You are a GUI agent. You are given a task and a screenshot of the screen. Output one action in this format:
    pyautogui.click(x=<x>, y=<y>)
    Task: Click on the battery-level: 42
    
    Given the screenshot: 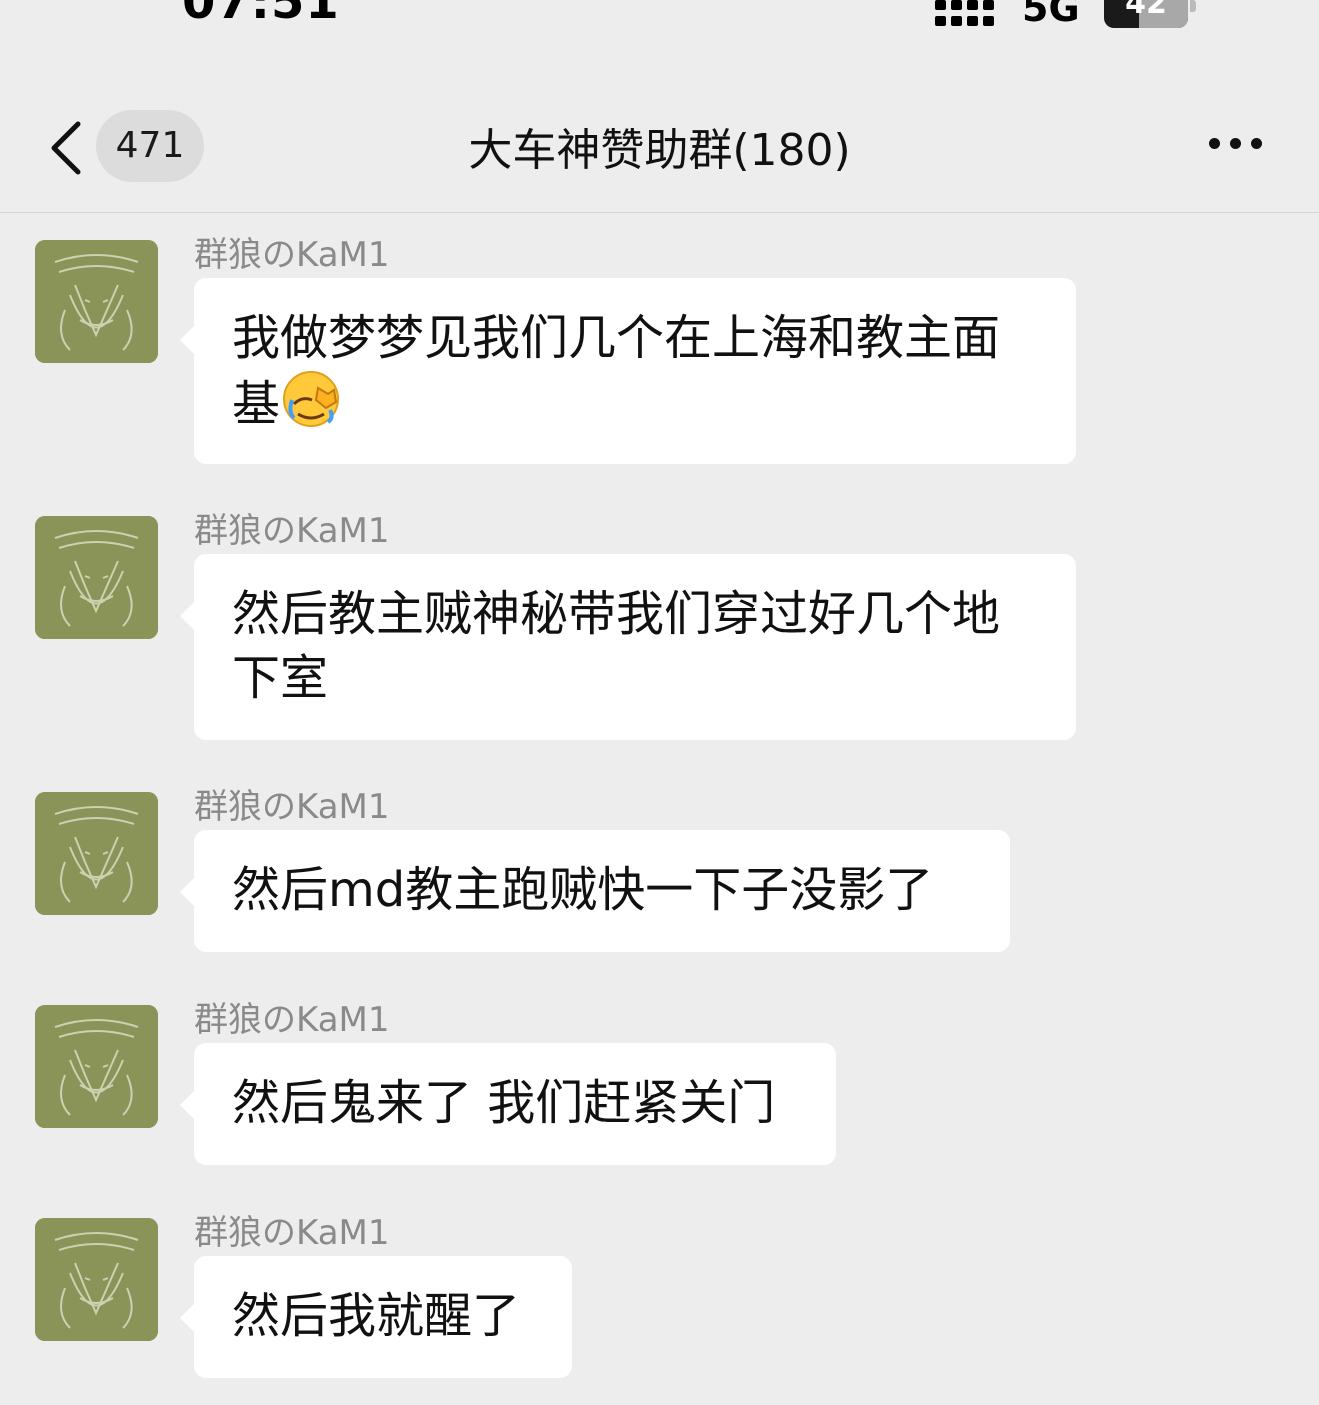 What is the action you would take?
    pyautogui.click(x=1146, y=10)
    